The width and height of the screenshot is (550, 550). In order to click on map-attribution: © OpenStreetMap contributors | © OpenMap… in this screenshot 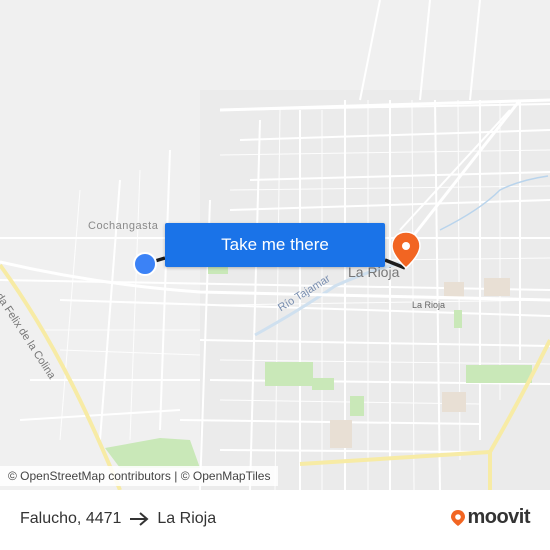, I will do `click(139, 476)`.